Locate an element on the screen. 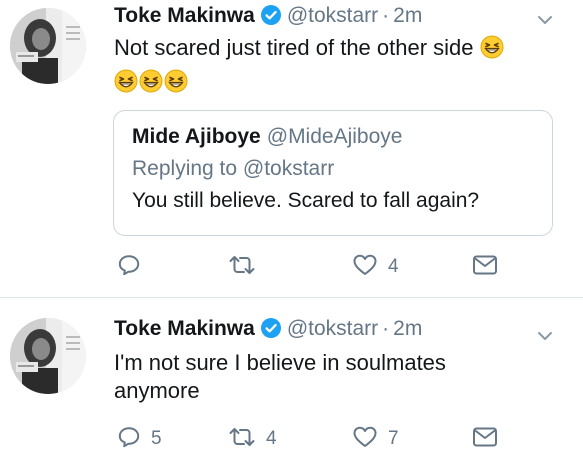  like-button: 4 is located at coordinates (375, 267).